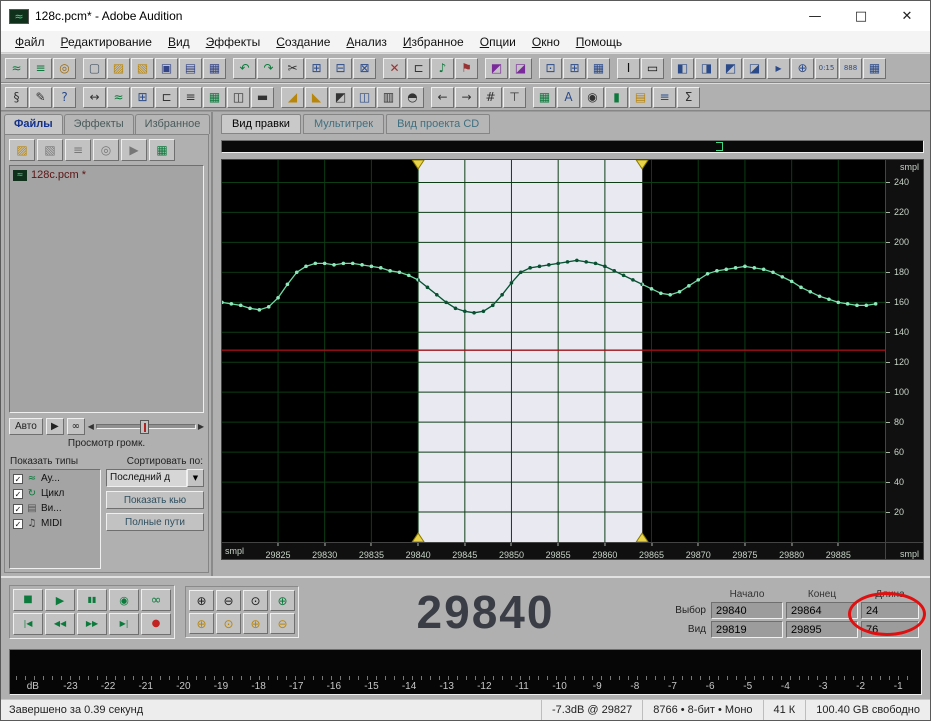 The width and height of the screenshot is (931, 721). I want to click on view-start-field: 29819, so click(747, 629).